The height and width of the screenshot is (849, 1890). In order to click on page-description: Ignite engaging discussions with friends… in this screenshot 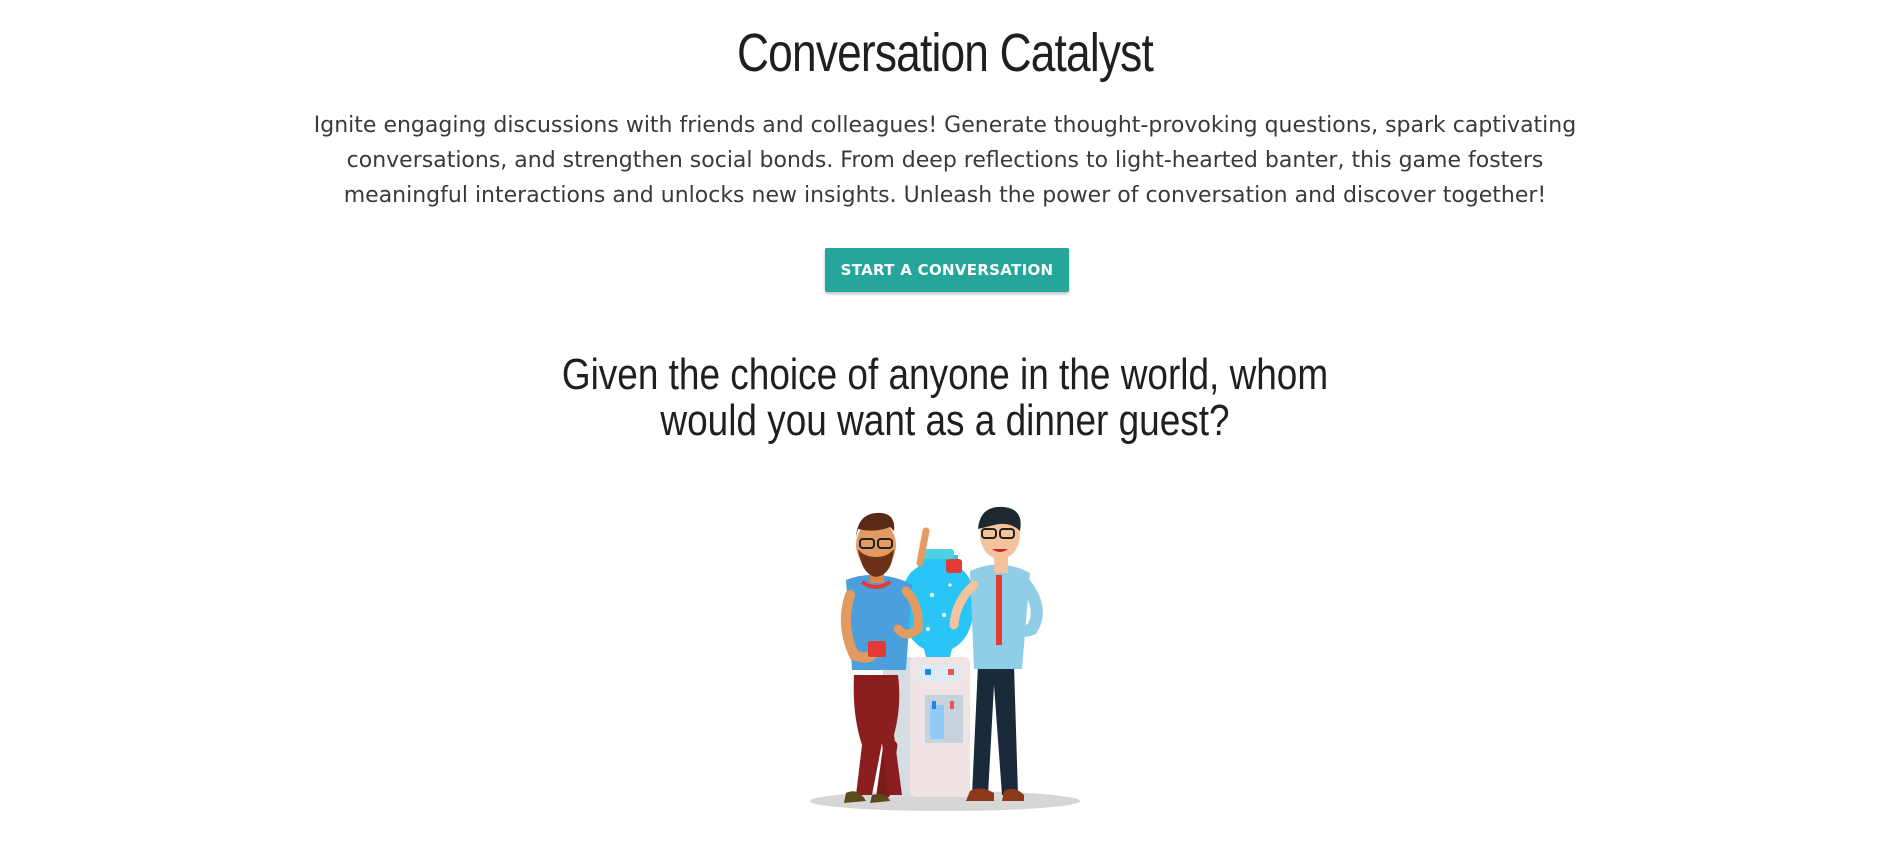, I will do `click(945, 160)`.